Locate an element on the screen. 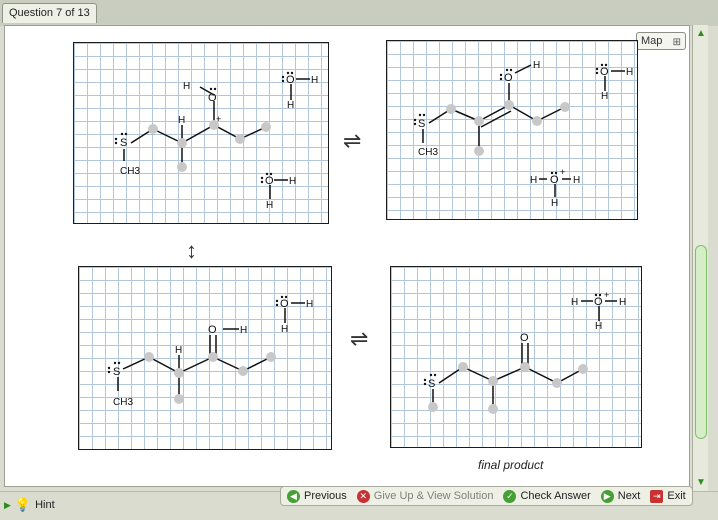 Image resolution: width=718 pixels, height=520 pixels. question-tab: Question 7 of 13 is located at coordinates (49, 13).